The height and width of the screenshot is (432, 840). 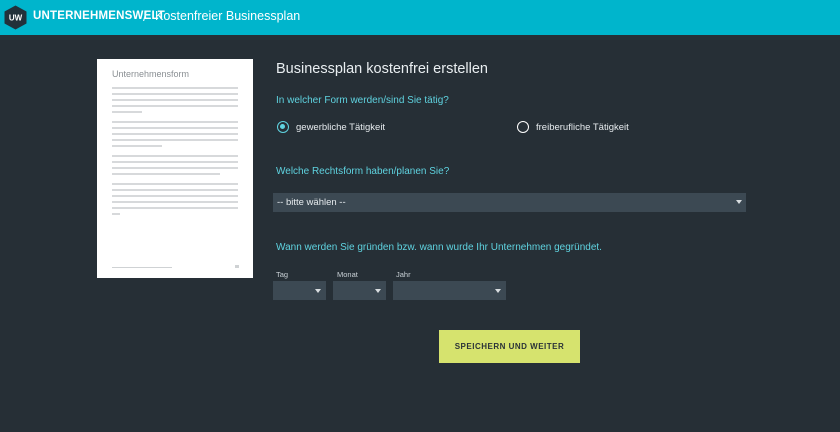 What do you see at coordinates (582, 127) in the screenshot?
I see `radio-label: freiberufliche Tätigkeit` at bounding box center [582, 127].